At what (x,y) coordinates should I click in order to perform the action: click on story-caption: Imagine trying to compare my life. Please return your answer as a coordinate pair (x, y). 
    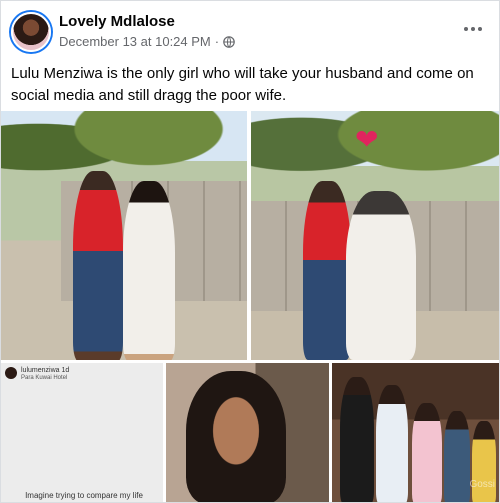
    Looking at the image, I should click on (84, 495).